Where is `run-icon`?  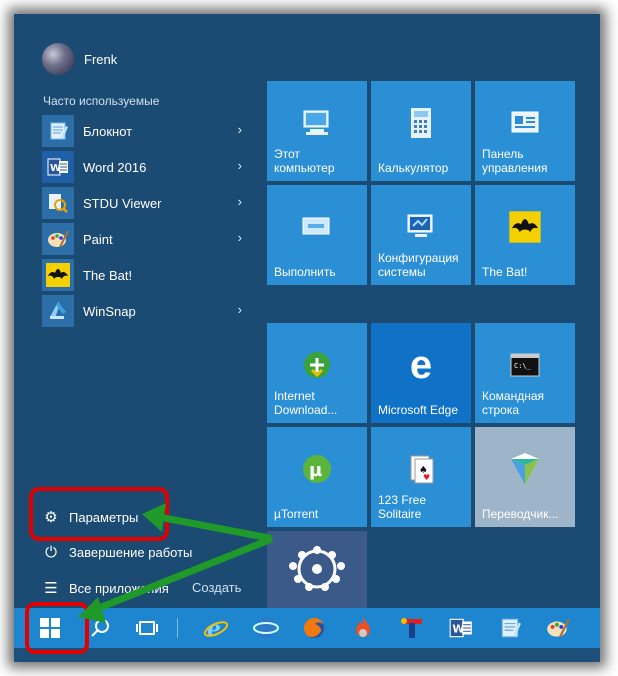 run-icon is located at coordinates (317, 227).